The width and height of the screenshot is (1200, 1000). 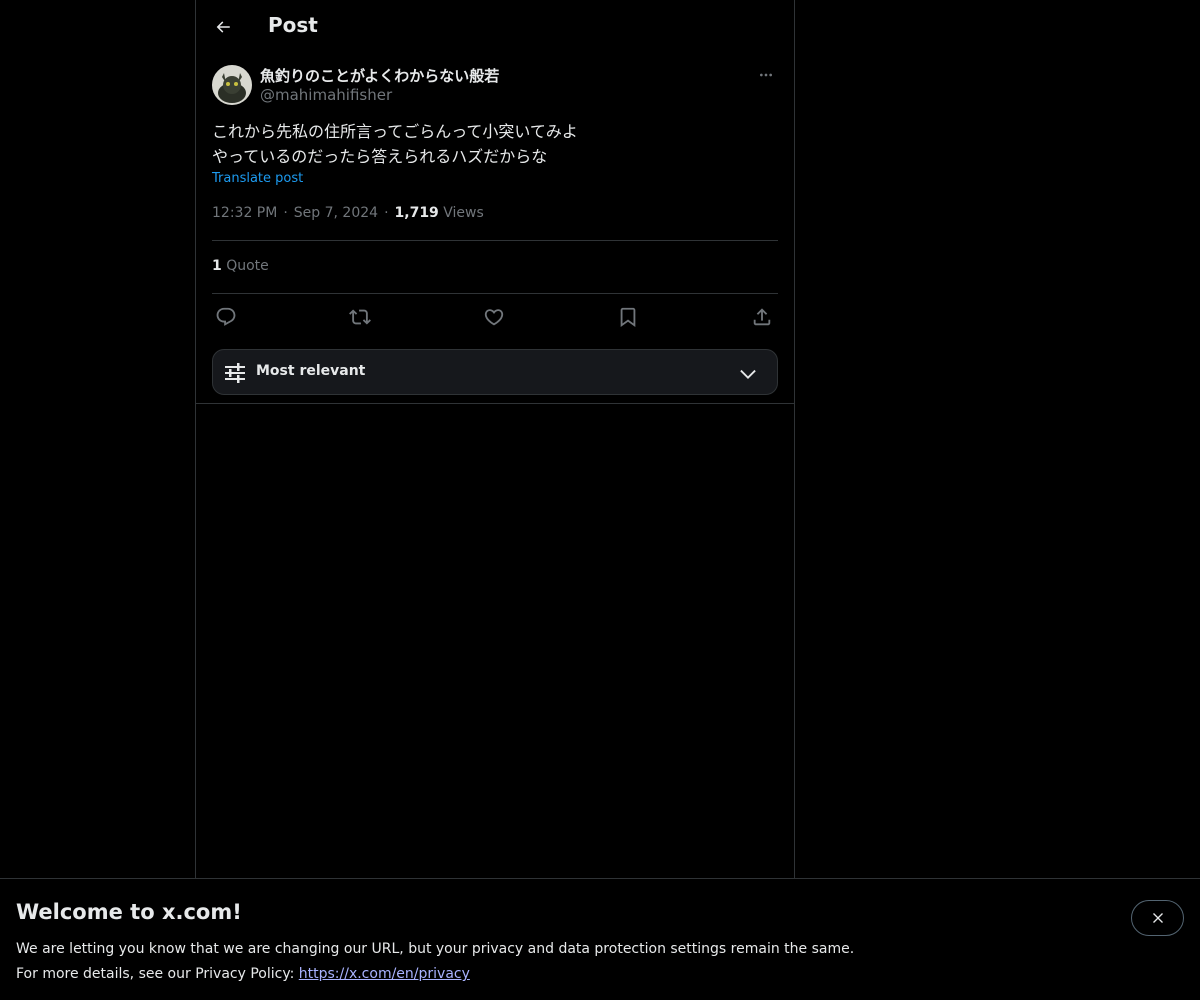 I want to click on post-time: 12:32 PM, so click(x=244, y=213).